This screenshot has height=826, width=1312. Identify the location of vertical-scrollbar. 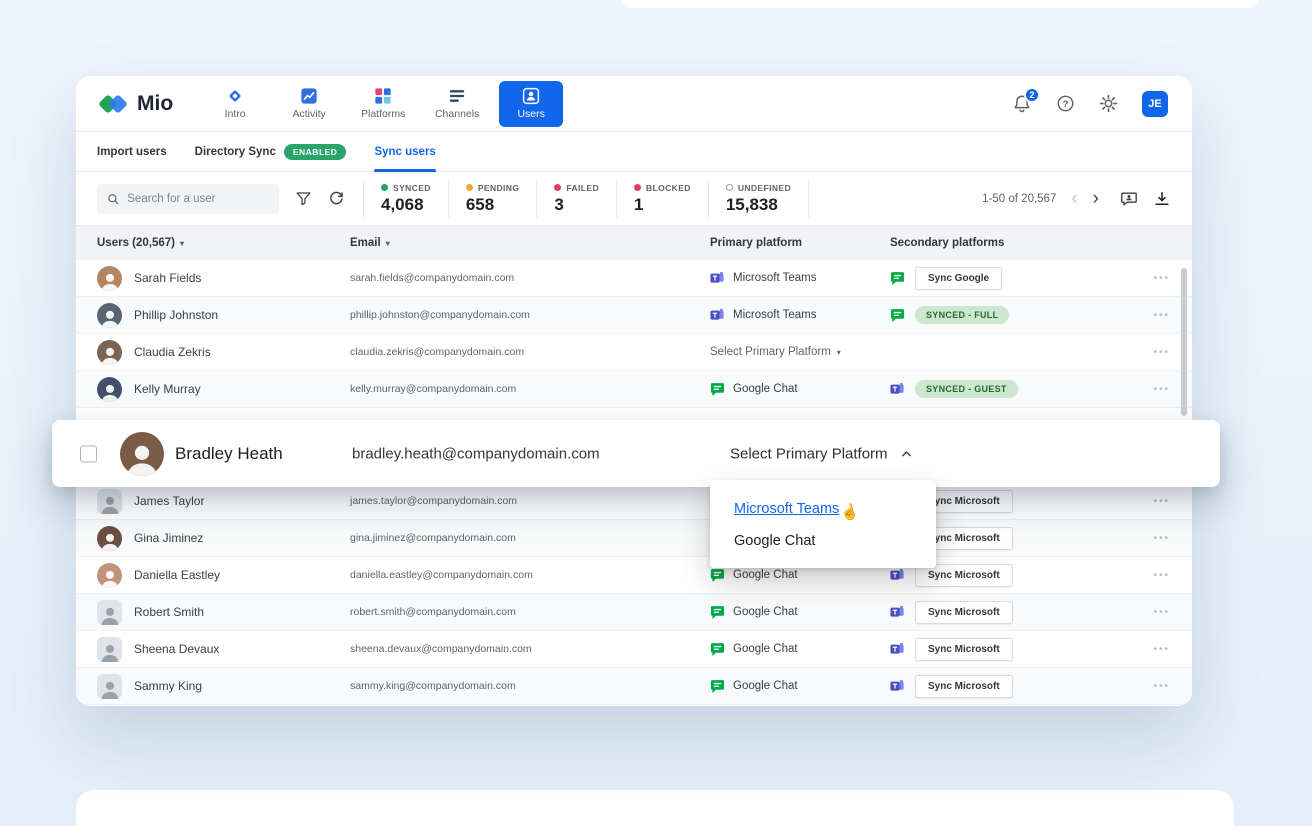
(1184, 342).